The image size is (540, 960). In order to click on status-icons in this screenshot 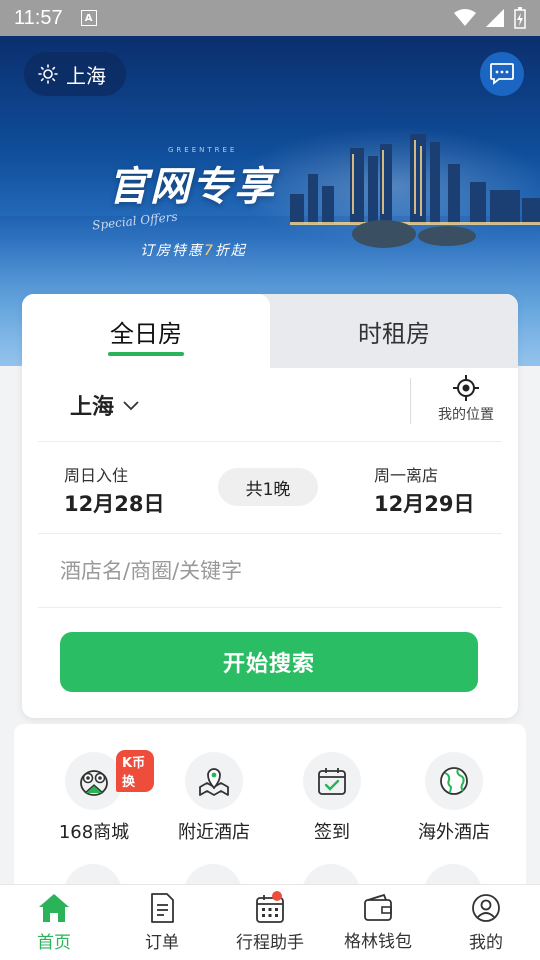, I will do `click(490, 18)`.